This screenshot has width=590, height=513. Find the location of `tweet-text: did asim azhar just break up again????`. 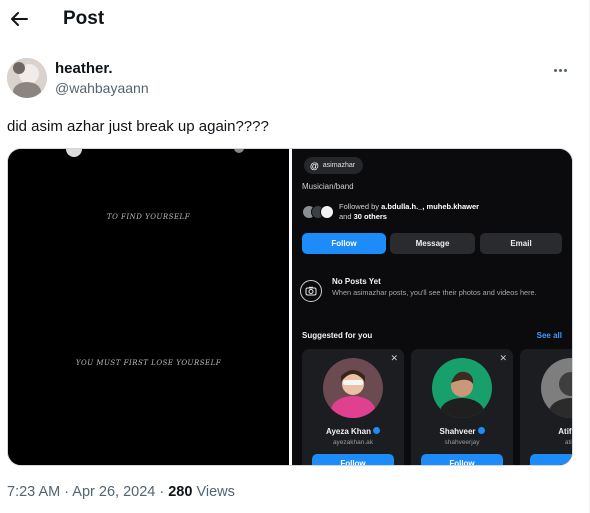

tweet-text: did asim azhar just break up again???? is located at coordinates (138, 126).